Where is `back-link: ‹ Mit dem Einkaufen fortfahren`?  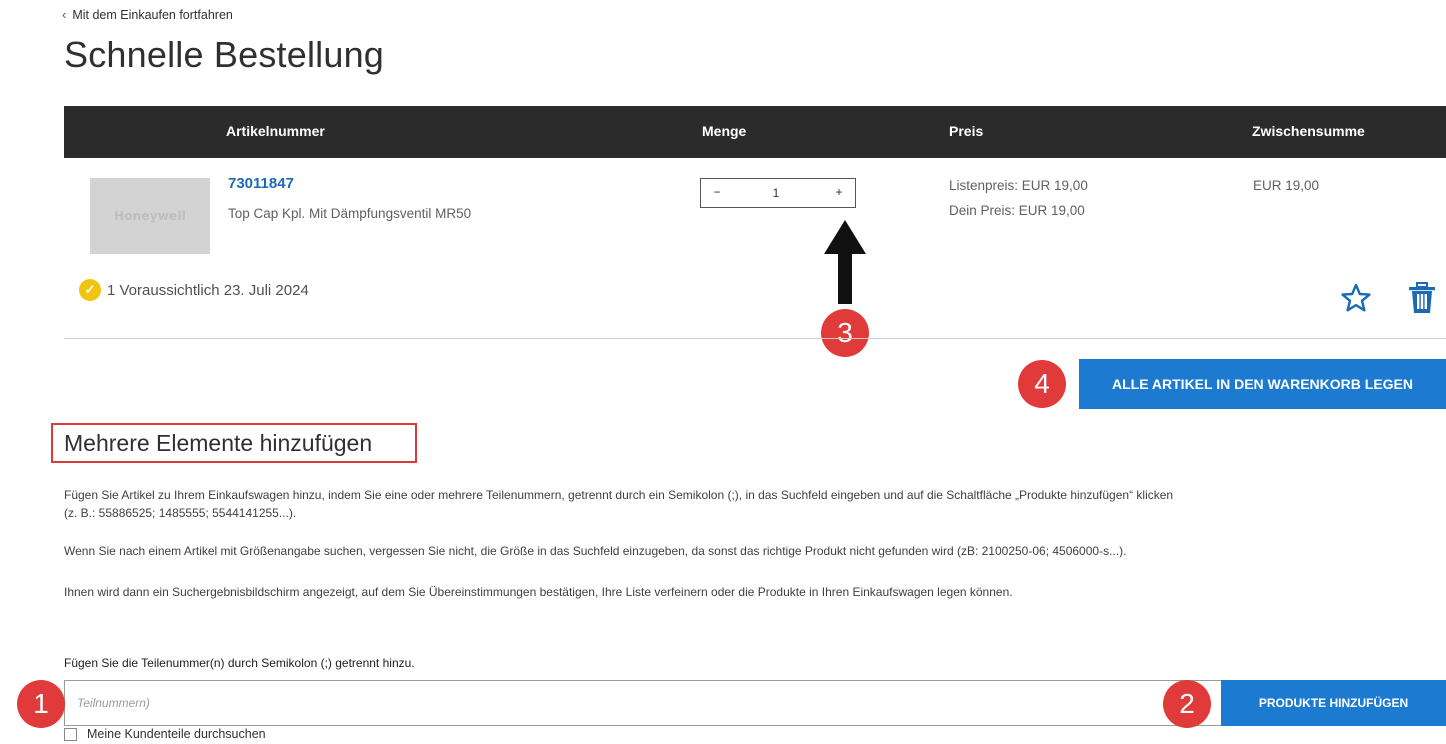 back-link: ‹ Mit dem Einkaufen fortfahren is located at coordinates (147, 14).